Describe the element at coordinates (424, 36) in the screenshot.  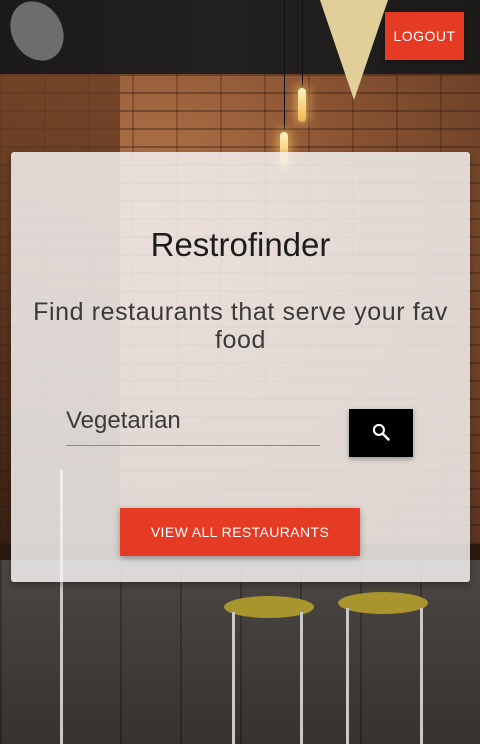
I see `logout-button: LOGOUT` at that location.